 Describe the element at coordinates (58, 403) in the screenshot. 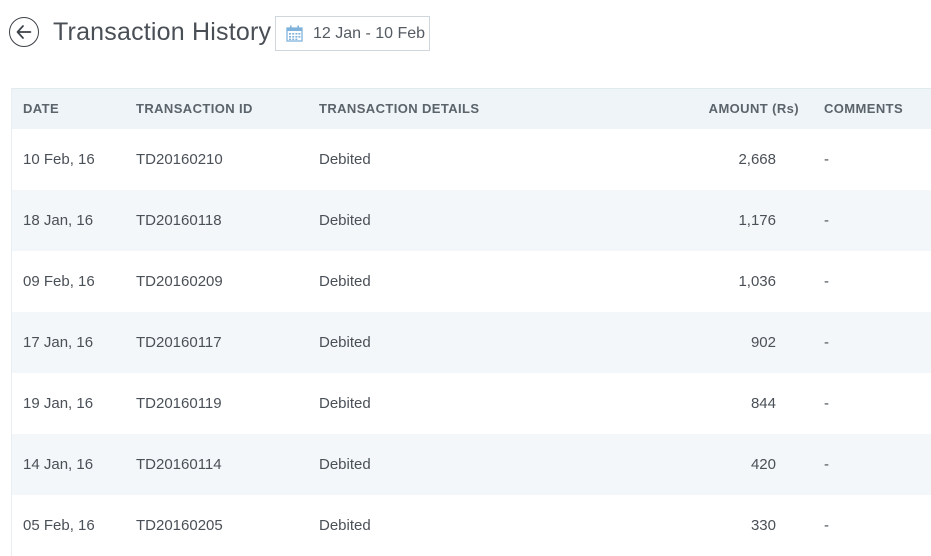

I see `date-cell: 19 Jan, 16` at that location.